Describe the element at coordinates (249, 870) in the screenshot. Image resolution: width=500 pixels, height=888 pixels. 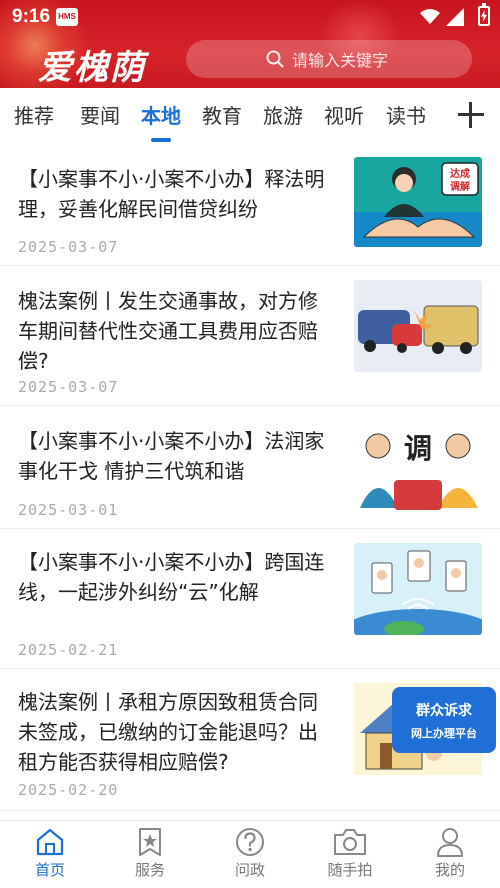
I see `nav-inquiry-label: 问政` at that location.